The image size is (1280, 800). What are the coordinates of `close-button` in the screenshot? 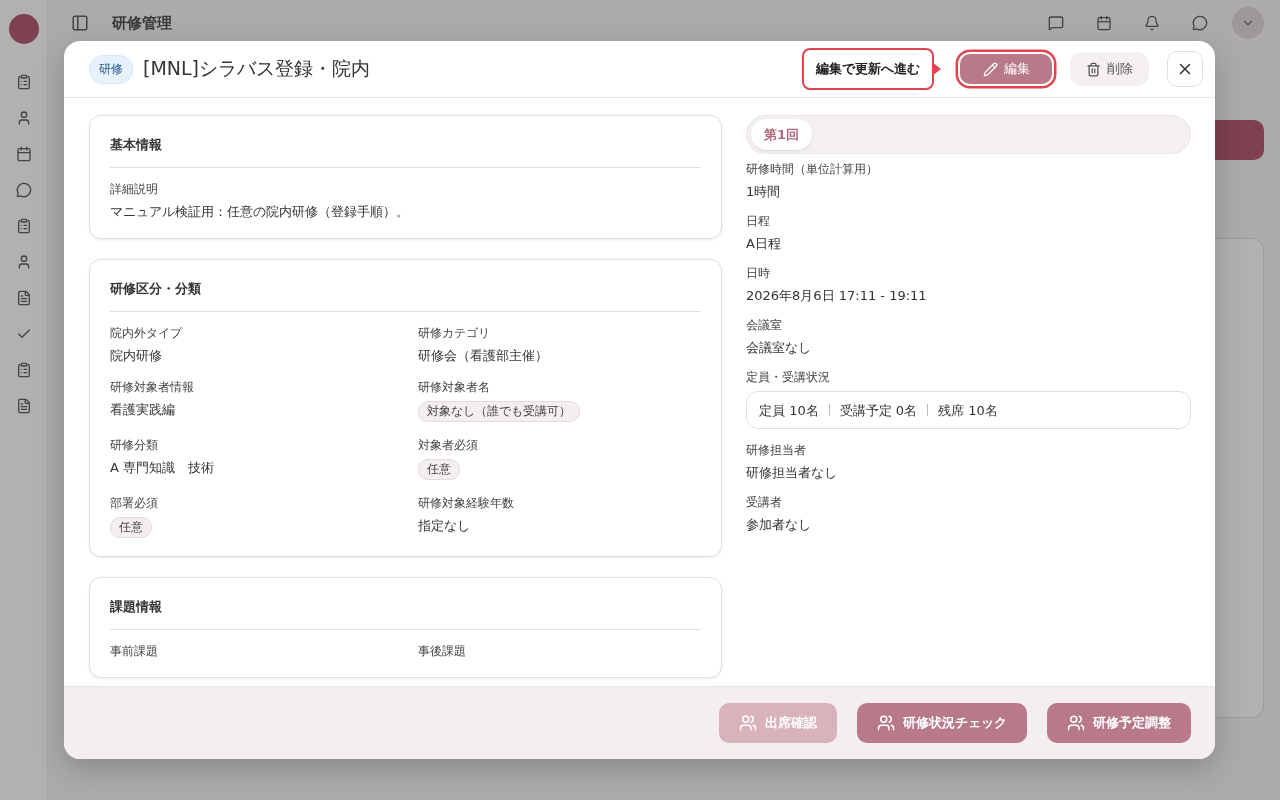 It's located at (1185, 69).